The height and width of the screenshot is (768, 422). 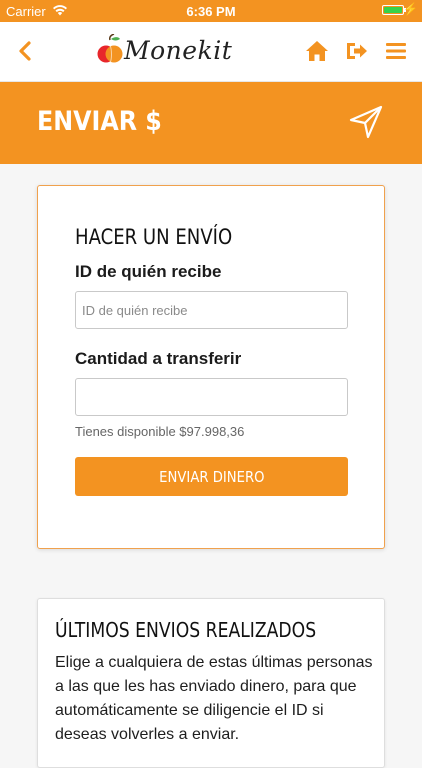 I want to click on amount-label: Cantidad a transferir, so click(x=158, y=358).